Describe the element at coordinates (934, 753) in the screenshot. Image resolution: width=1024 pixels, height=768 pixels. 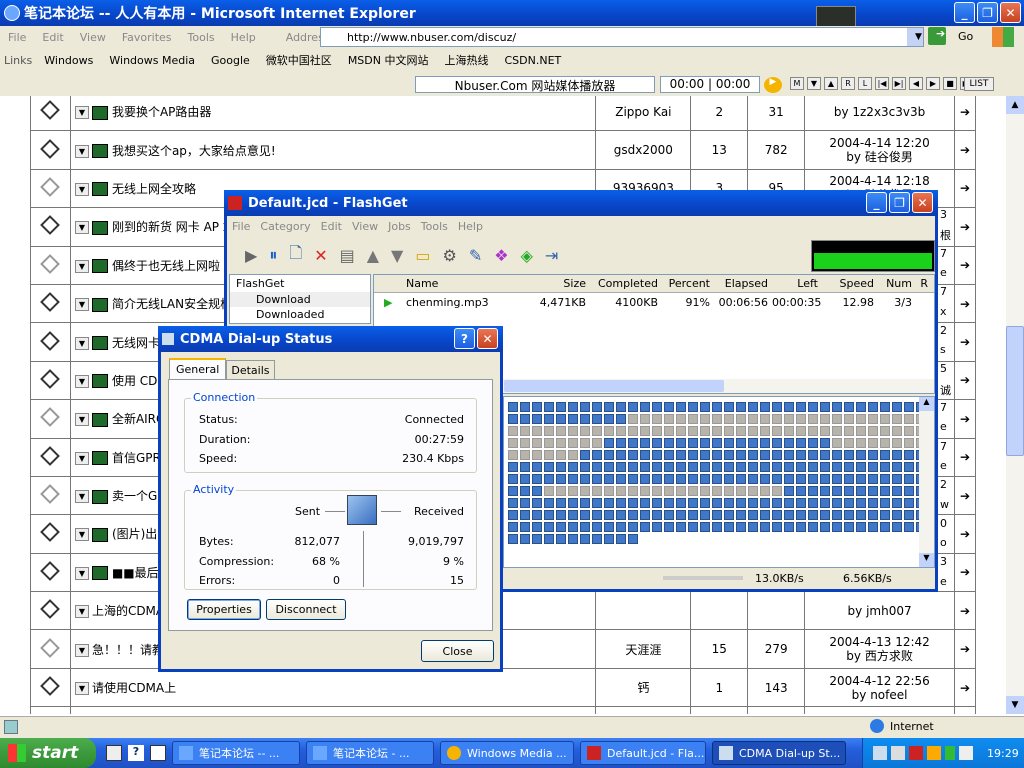
I see `input-tray-icon` at that location.